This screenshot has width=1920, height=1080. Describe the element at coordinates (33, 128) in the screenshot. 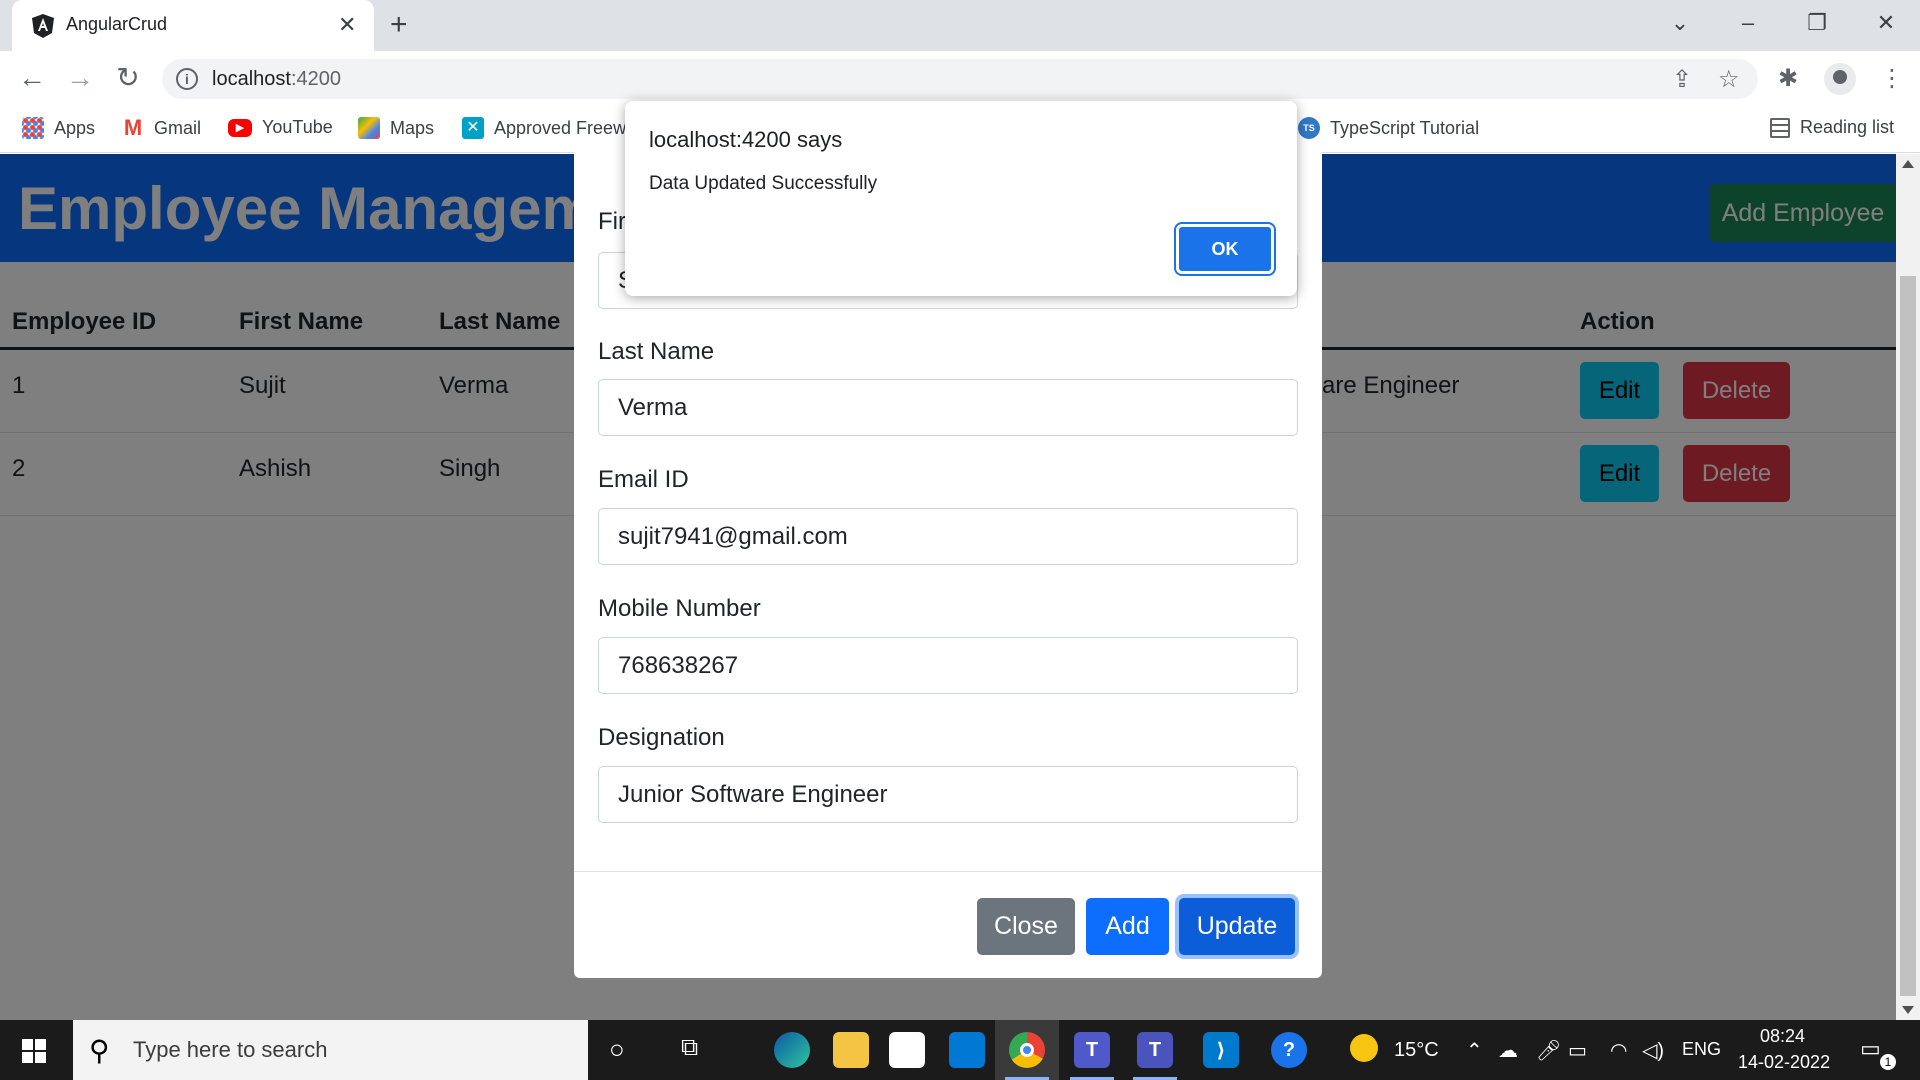

I see `apps-grid-icon` at that location.